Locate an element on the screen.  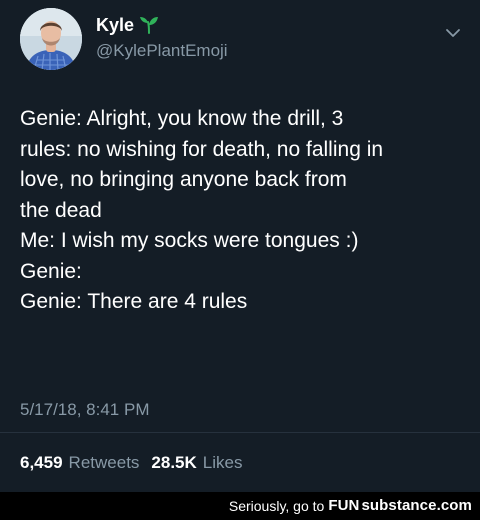
tweet-timestamp: 5/17/18, 8:41 PM is located at coordinates (84, 410).